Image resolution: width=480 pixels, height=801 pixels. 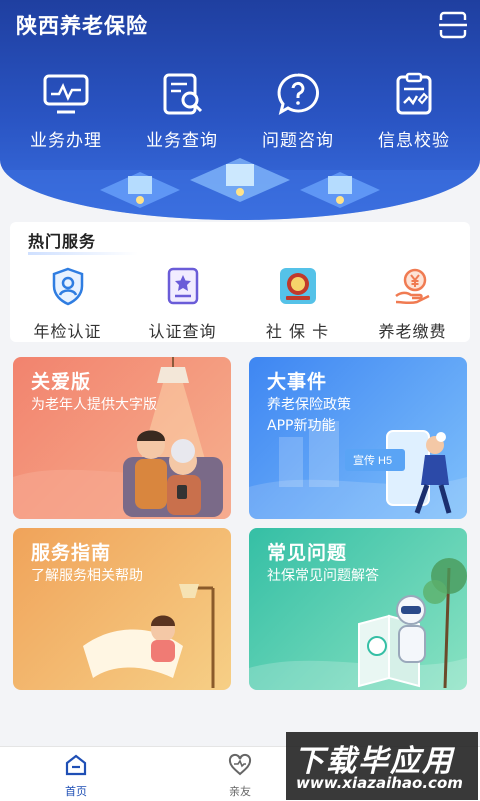 What do you see at coordinates (62, 241) in the screenshot?
I see `hot-services-title: 热门服务` at bounding box center [62, 241].